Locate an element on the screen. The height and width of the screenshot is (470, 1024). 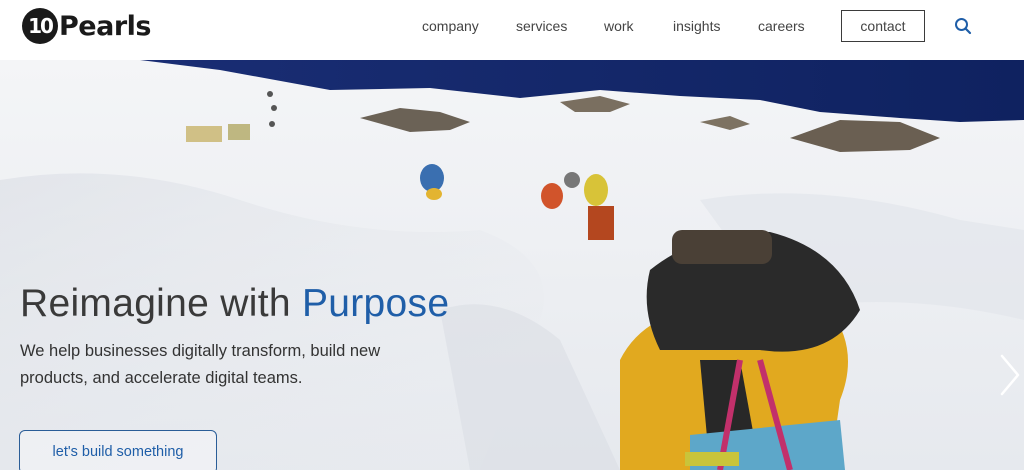
cta-button: let's build something is located at coordinates (118, 450).